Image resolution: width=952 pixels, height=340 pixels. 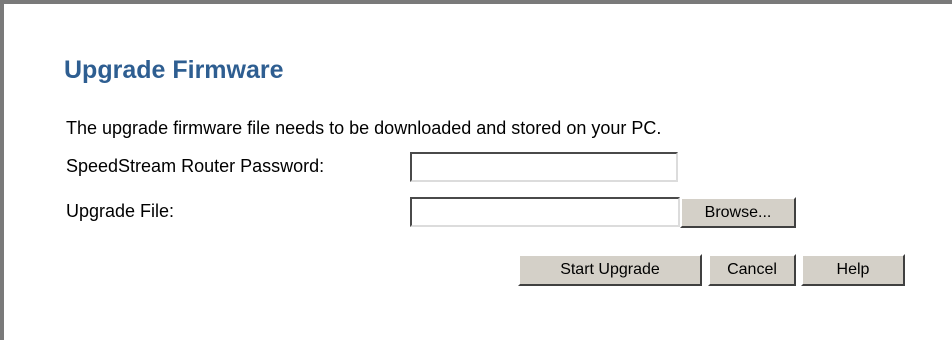 What do you see at coordinates (120, 211) in the screenshot?
I see `upgrade-file-label: Upgrade File:` at bounding box center [120, 211].